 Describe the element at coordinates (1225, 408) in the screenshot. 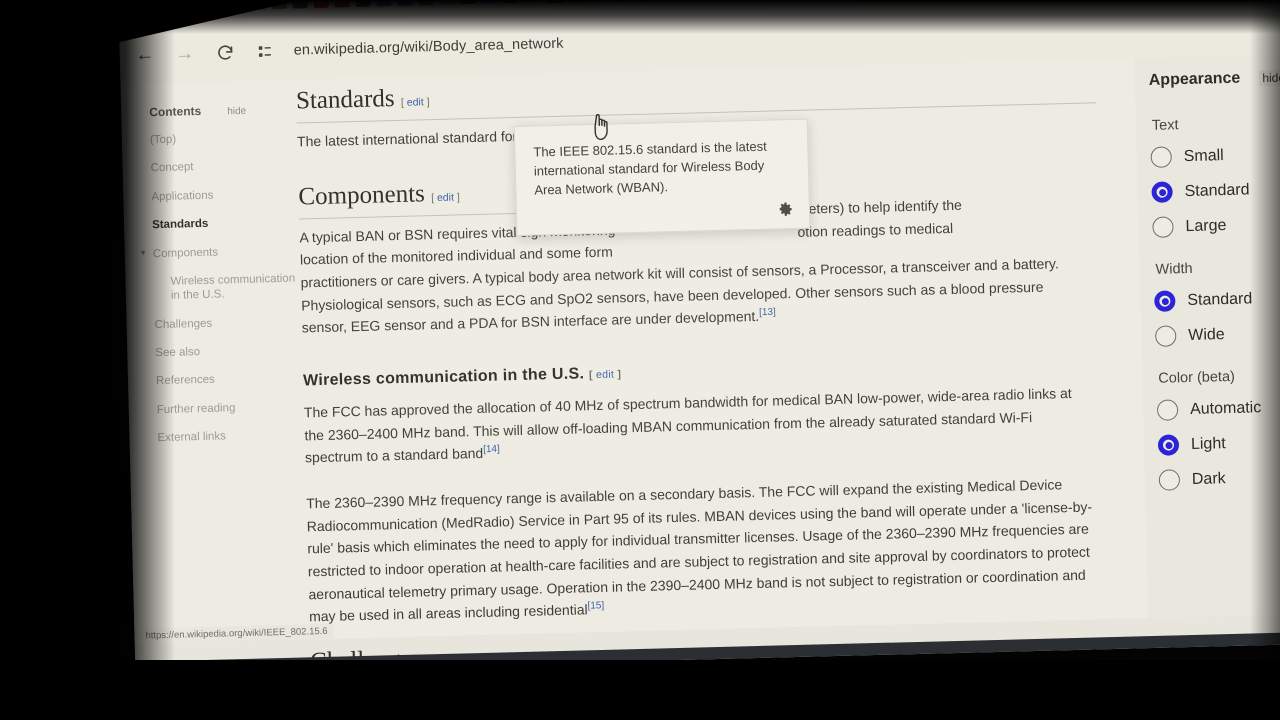

I see `appearance-option-label: Automatic` at that location.